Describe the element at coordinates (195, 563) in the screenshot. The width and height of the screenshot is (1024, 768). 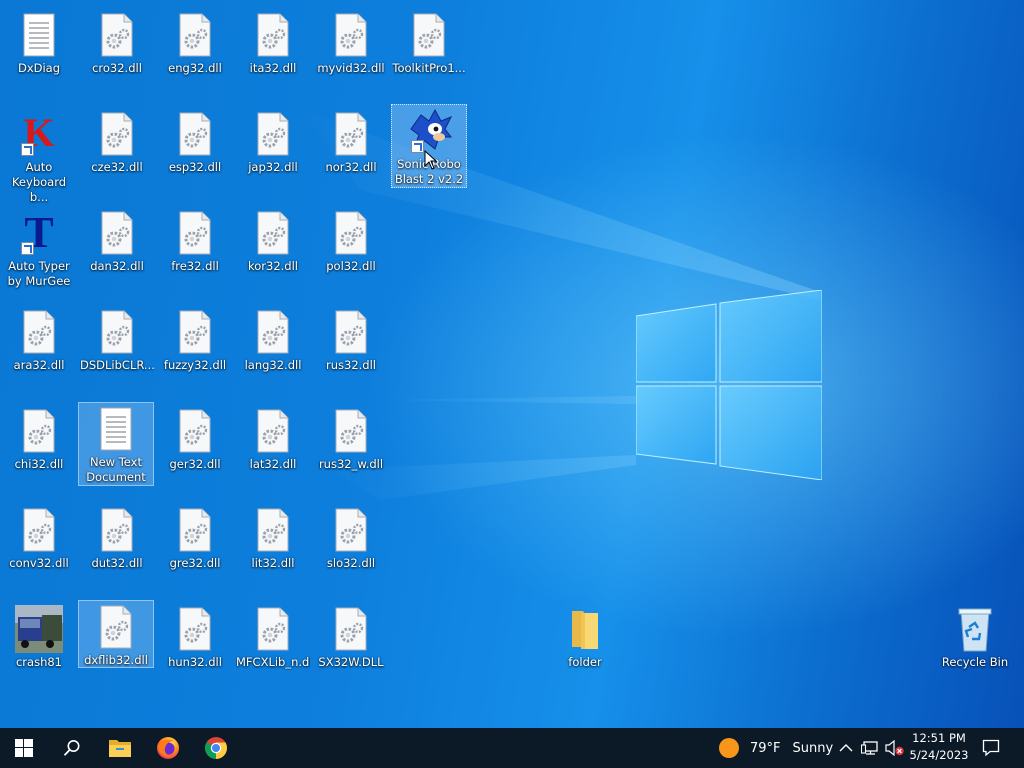
I see `icon-label: gre32.dll` at that location.